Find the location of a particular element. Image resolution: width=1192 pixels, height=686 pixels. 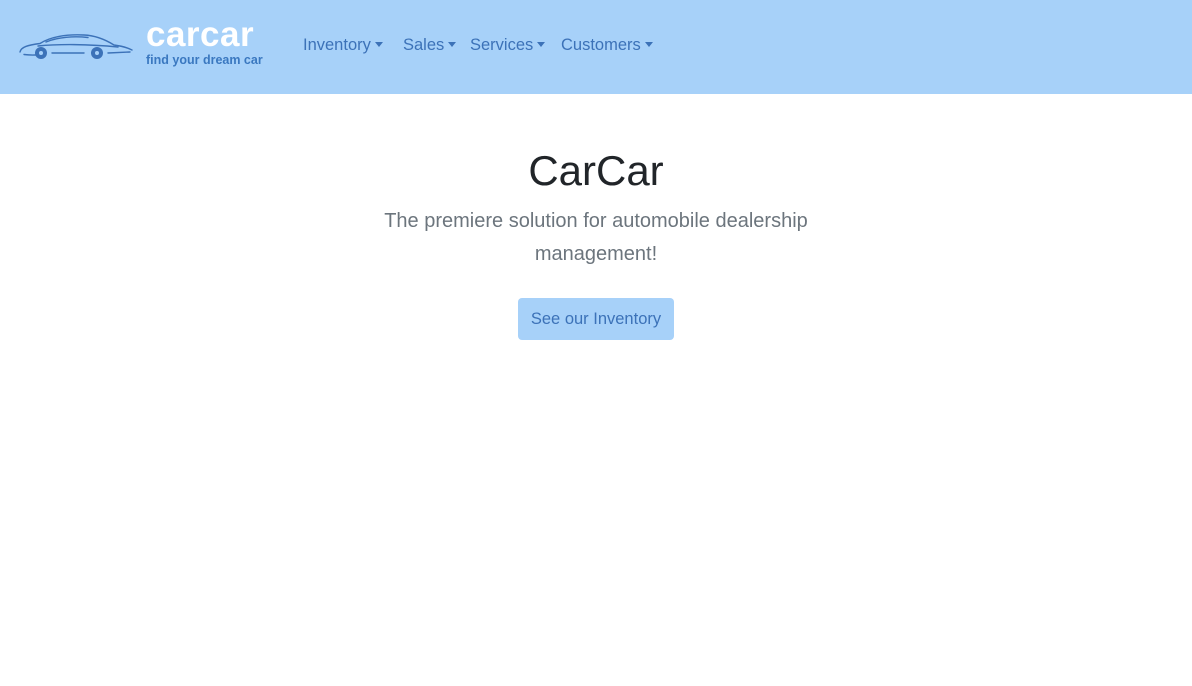

see-inventory-button: See our Inventory is located at coordinates (596, 319).